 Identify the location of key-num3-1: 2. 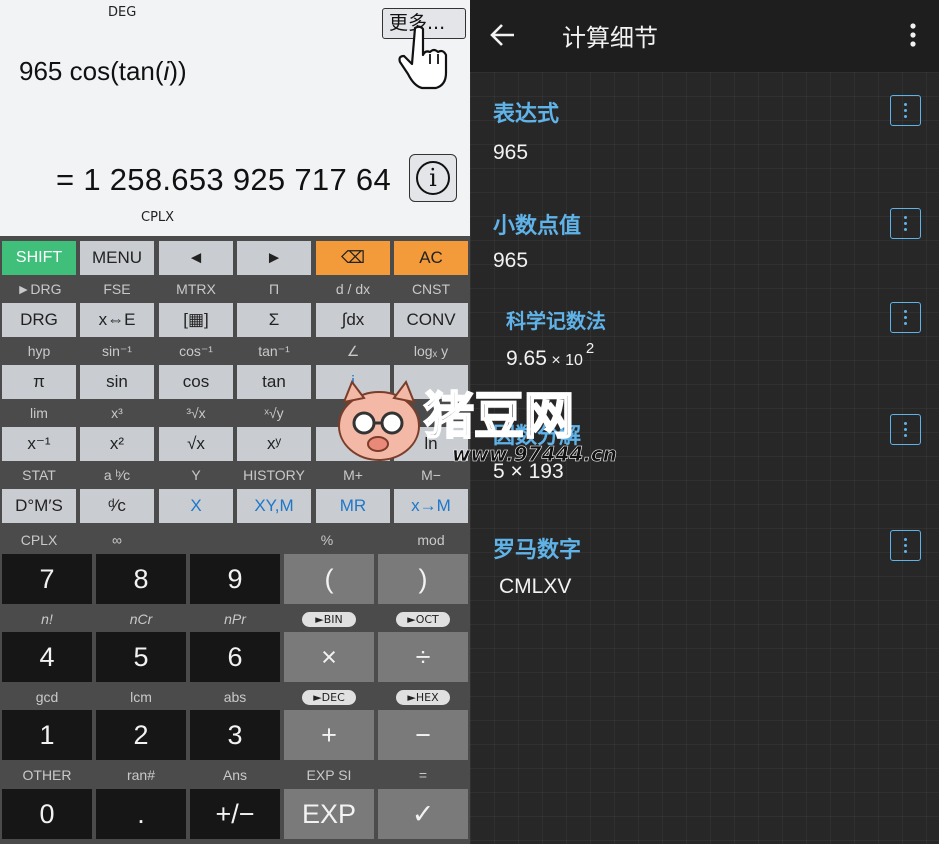
(141, 735).